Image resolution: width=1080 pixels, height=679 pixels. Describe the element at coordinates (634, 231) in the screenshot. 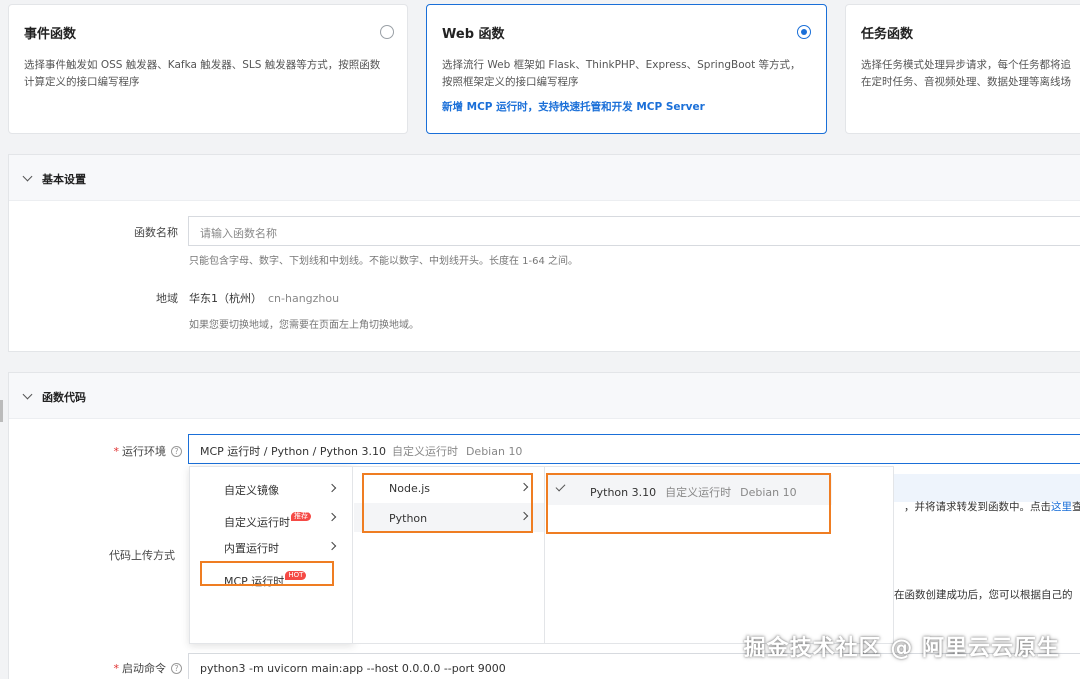

I see `function-name-input: 请输入函数名称` at that location.